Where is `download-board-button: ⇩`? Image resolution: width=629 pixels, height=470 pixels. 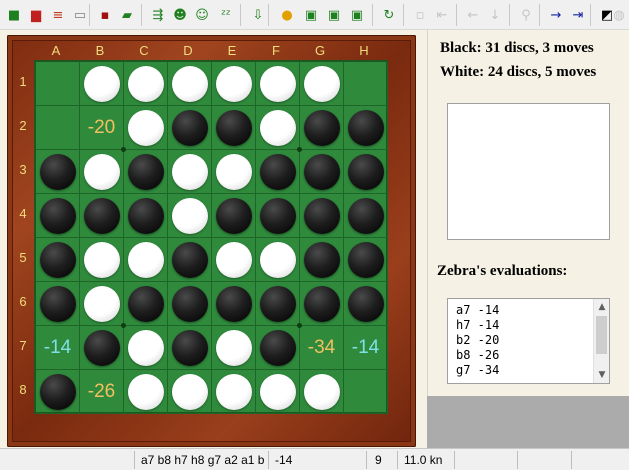 download-board-button: ⇩ is located at coordinates (258, 15).